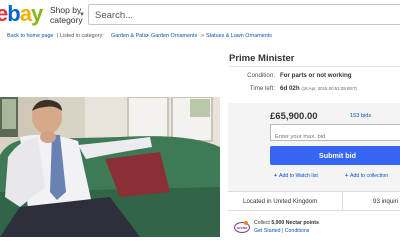 The image size is (400, 244). What do you see at coordinates (30, 36) in the screenshot?
I see `back-to-home-link: Back to home page` at bounding box center [30, 36].